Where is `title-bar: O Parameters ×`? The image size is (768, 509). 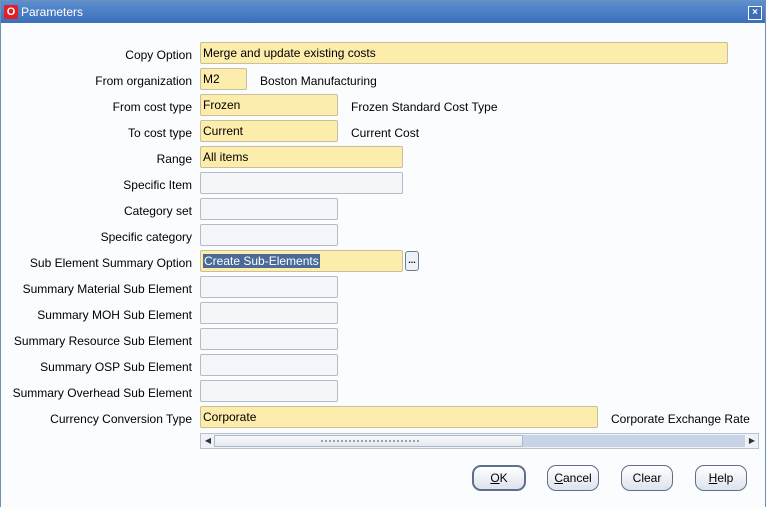 title-bar: O Parameters × is located at coordinates (383, 12).